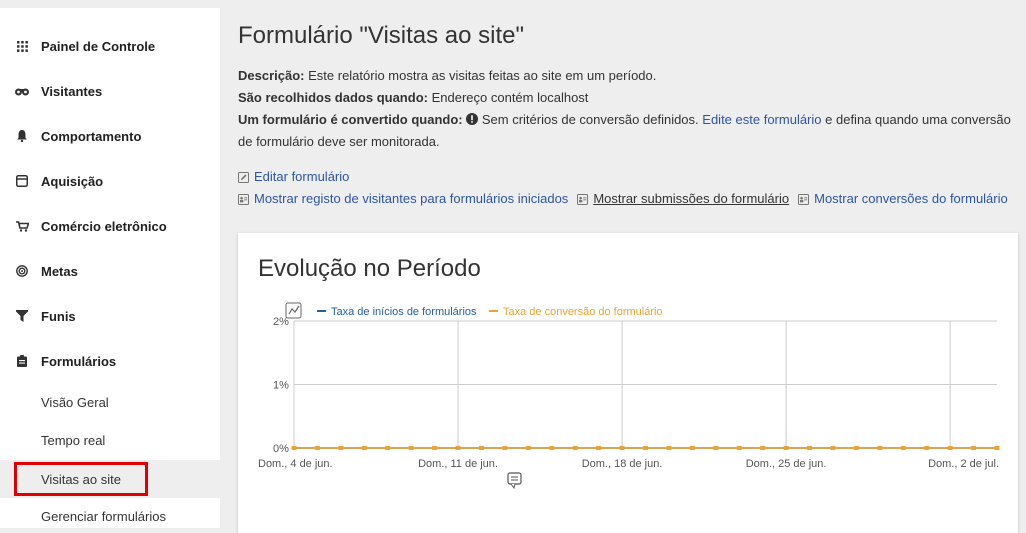 The width and height of the screenshot is (1026, 533). Describe the element at coordinates (691, 198) in the screenshot. I see `show-submissions-label: Mostrar submissões do formulário` at that location.